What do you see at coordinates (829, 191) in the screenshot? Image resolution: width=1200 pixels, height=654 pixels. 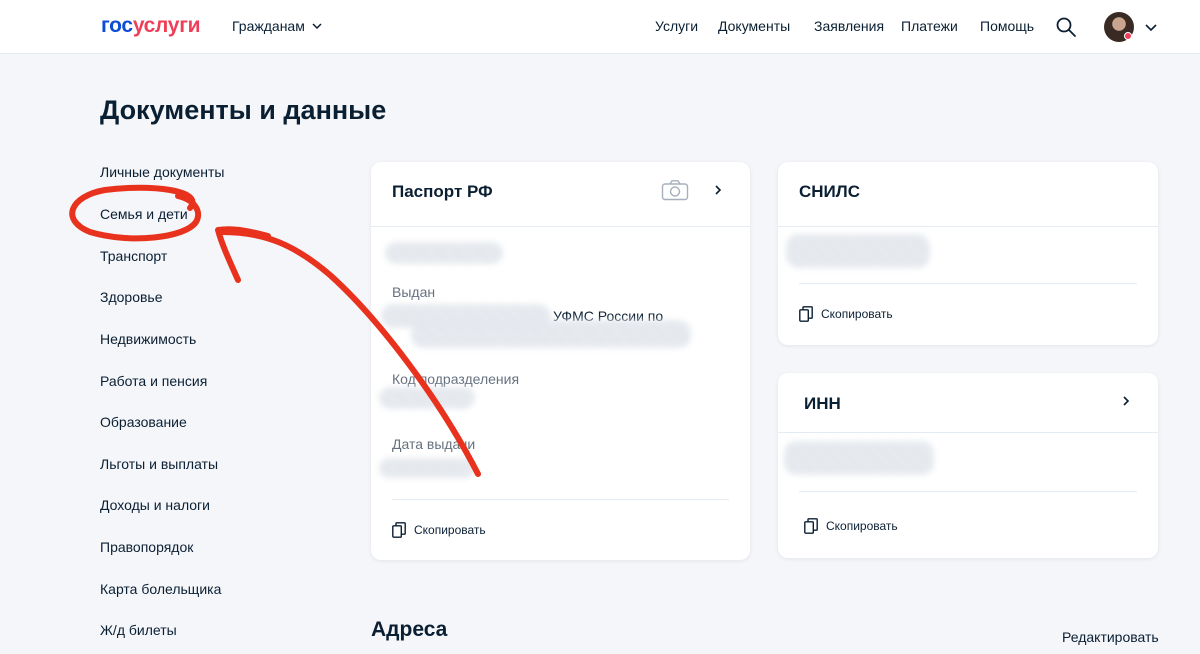 I see `snils-title: СНИЛС` at bounding box center [829, 191].